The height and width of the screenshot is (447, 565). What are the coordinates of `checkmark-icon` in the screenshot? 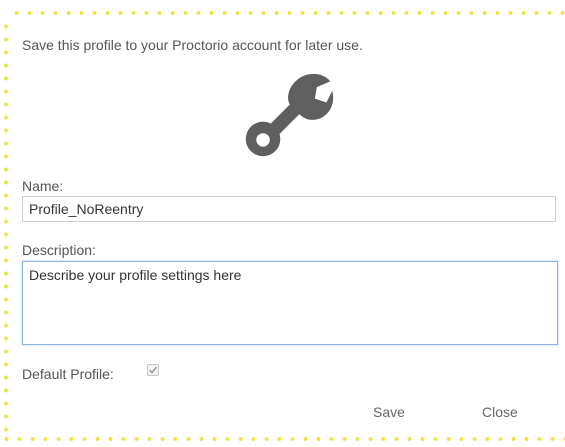 It's located at (153, 370).